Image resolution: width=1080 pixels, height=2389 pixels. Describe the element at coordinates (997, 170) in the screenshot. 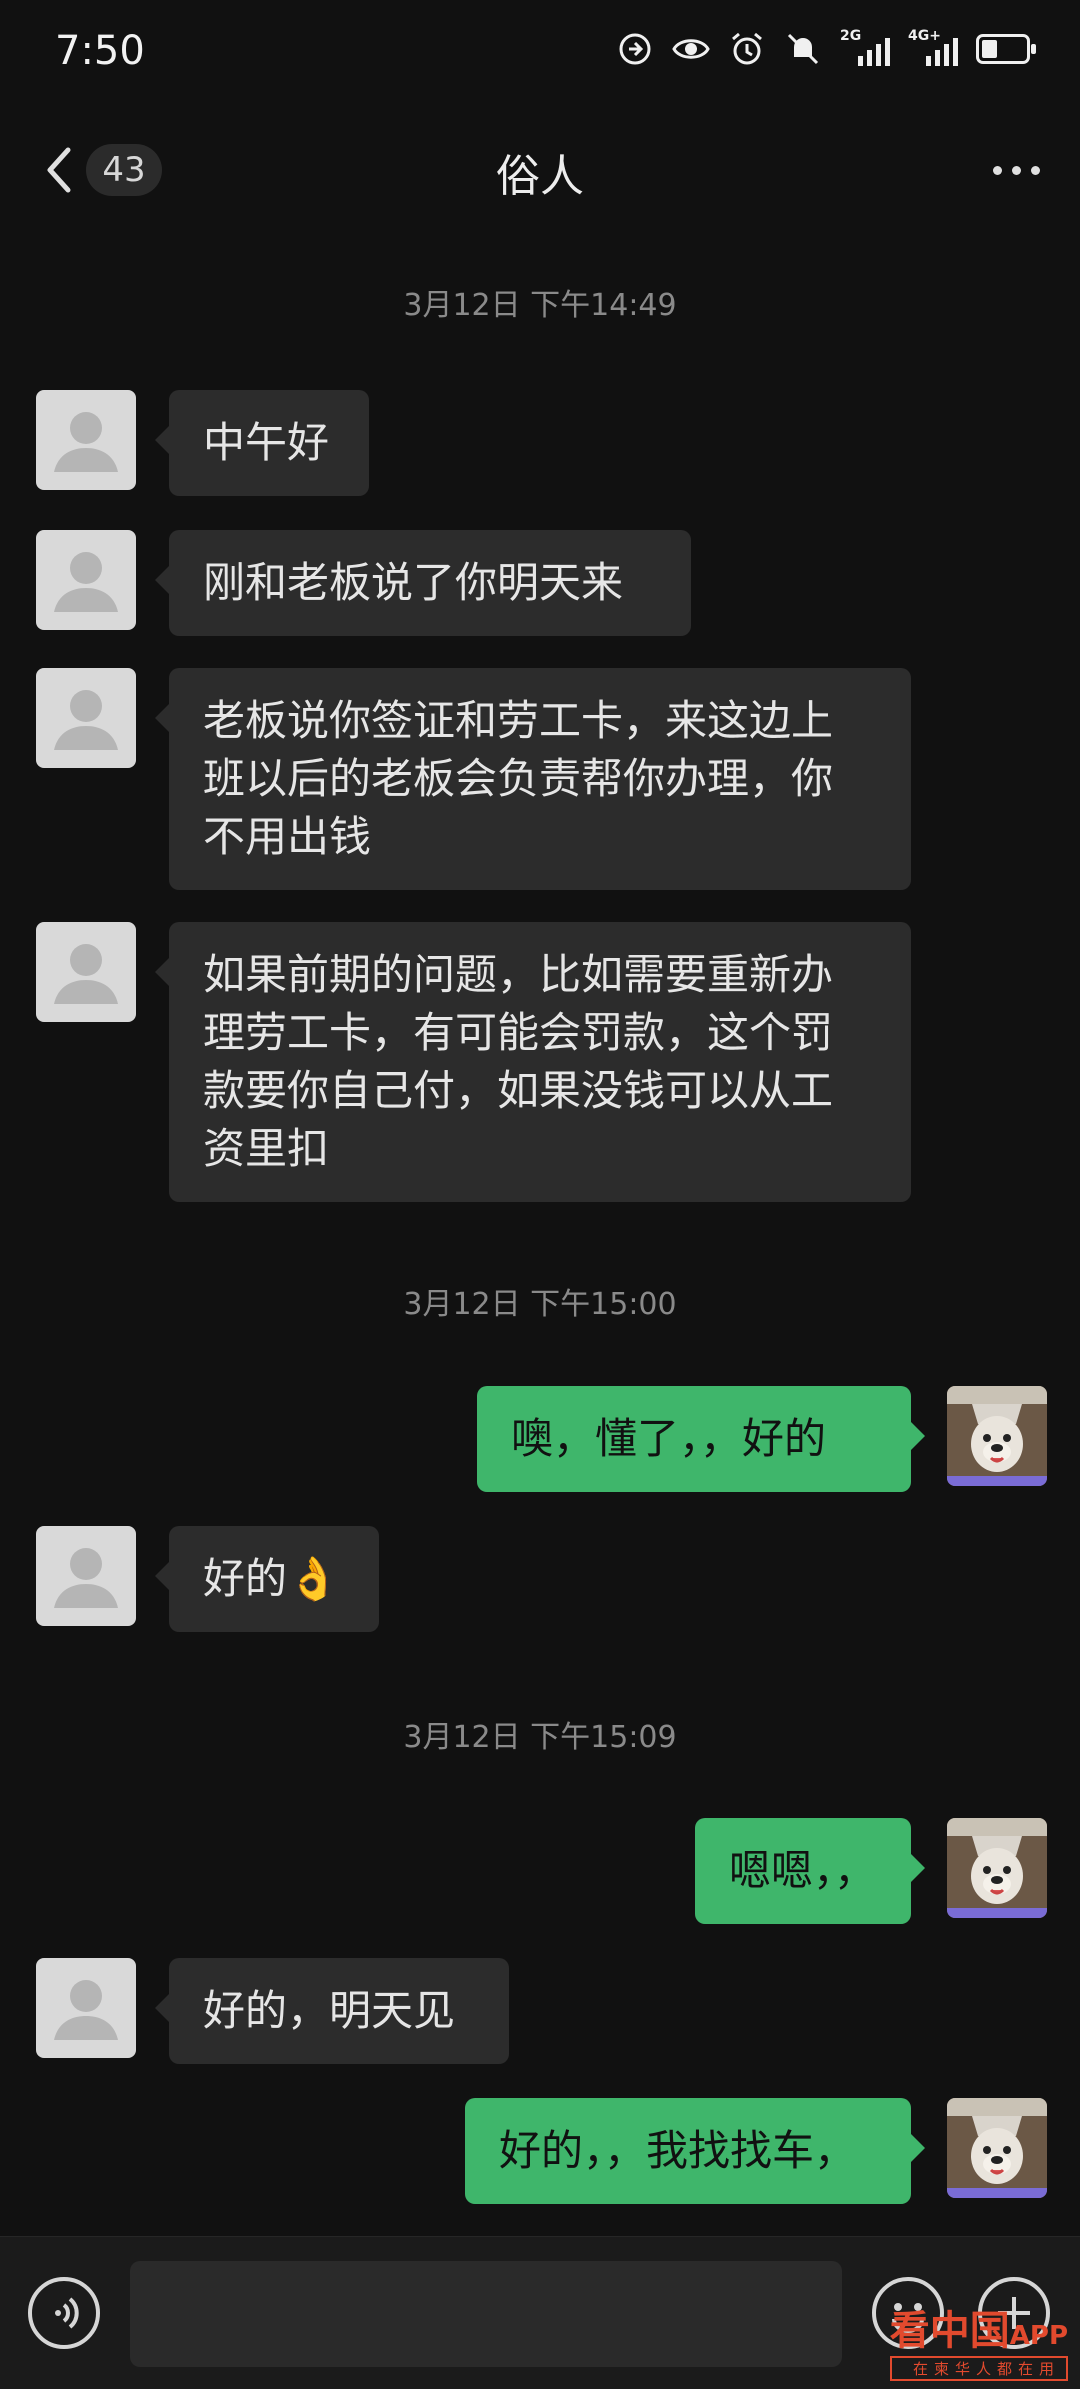

I see `more-dots-icon` at that location.